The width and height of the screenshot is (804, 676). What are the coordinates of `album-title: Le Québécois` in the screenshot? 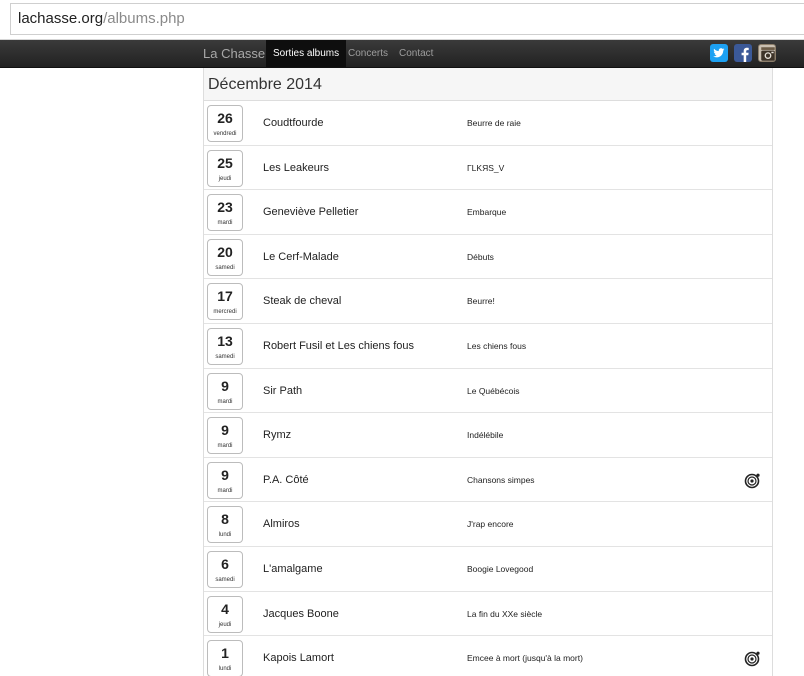 It's located at (493, 391).